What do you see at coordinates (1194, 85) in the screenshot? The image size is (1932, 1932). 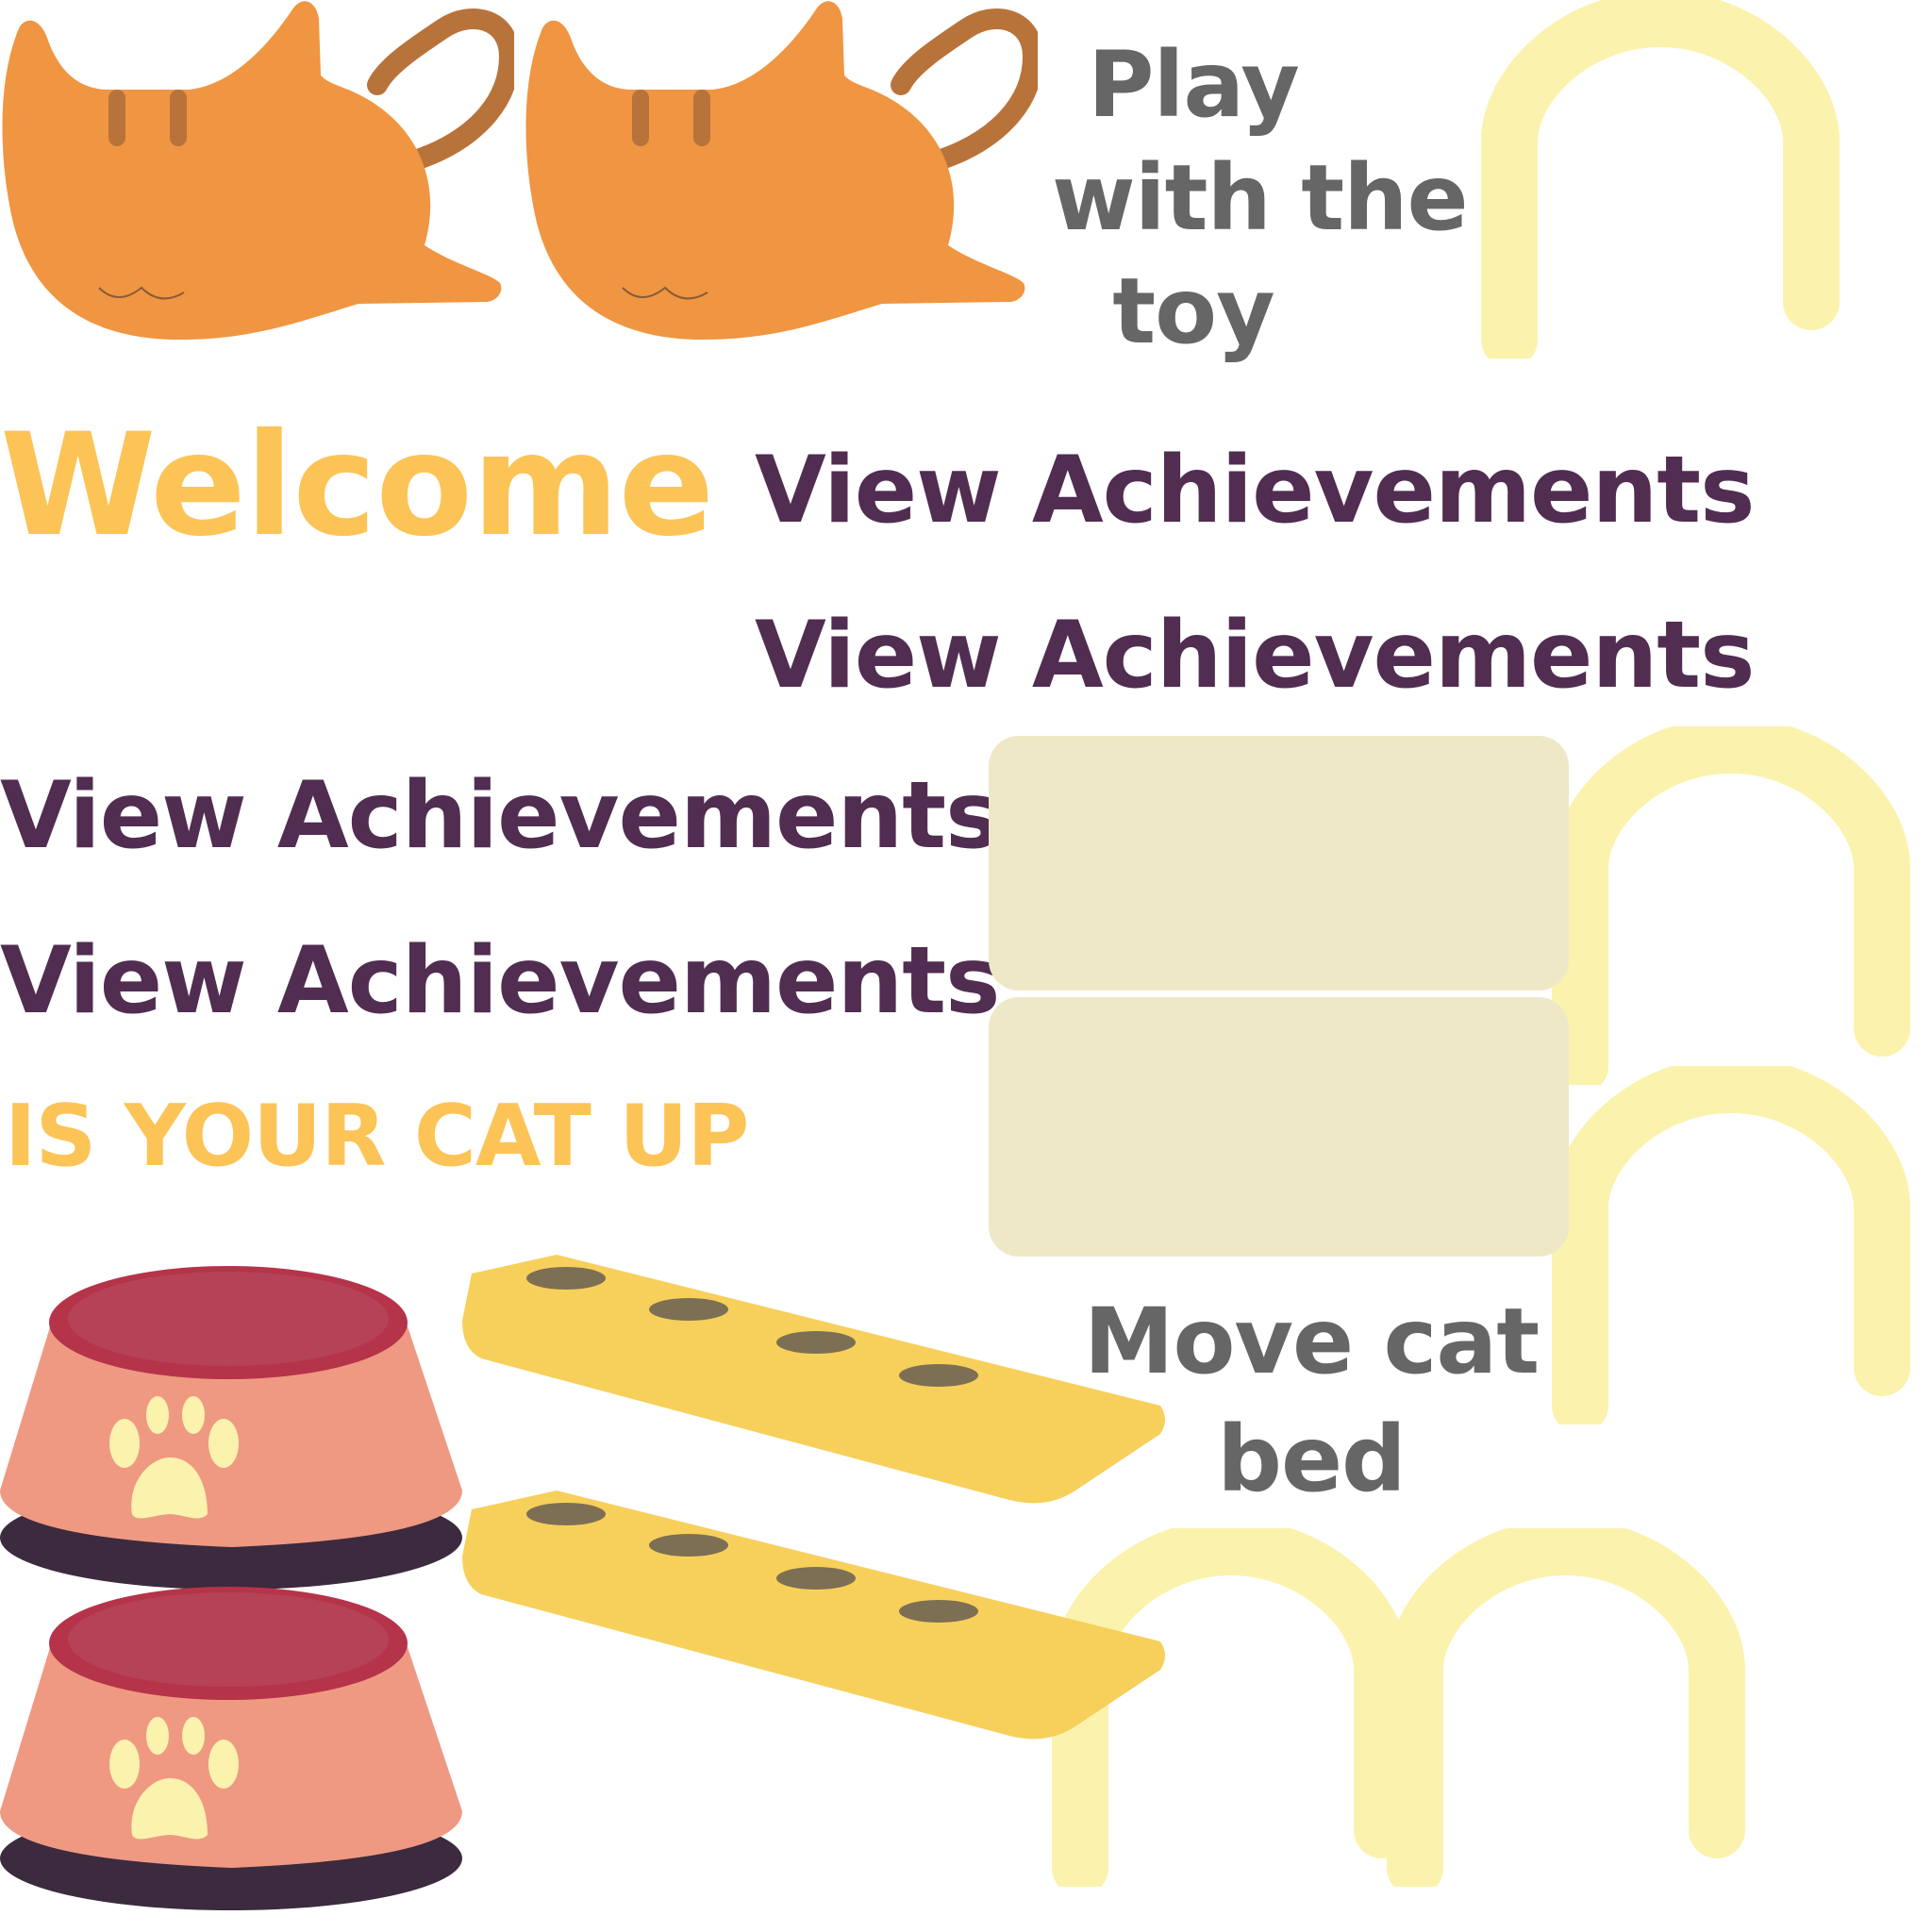 I see `play-toy-line: Play` at bounding box center [1194, 85].